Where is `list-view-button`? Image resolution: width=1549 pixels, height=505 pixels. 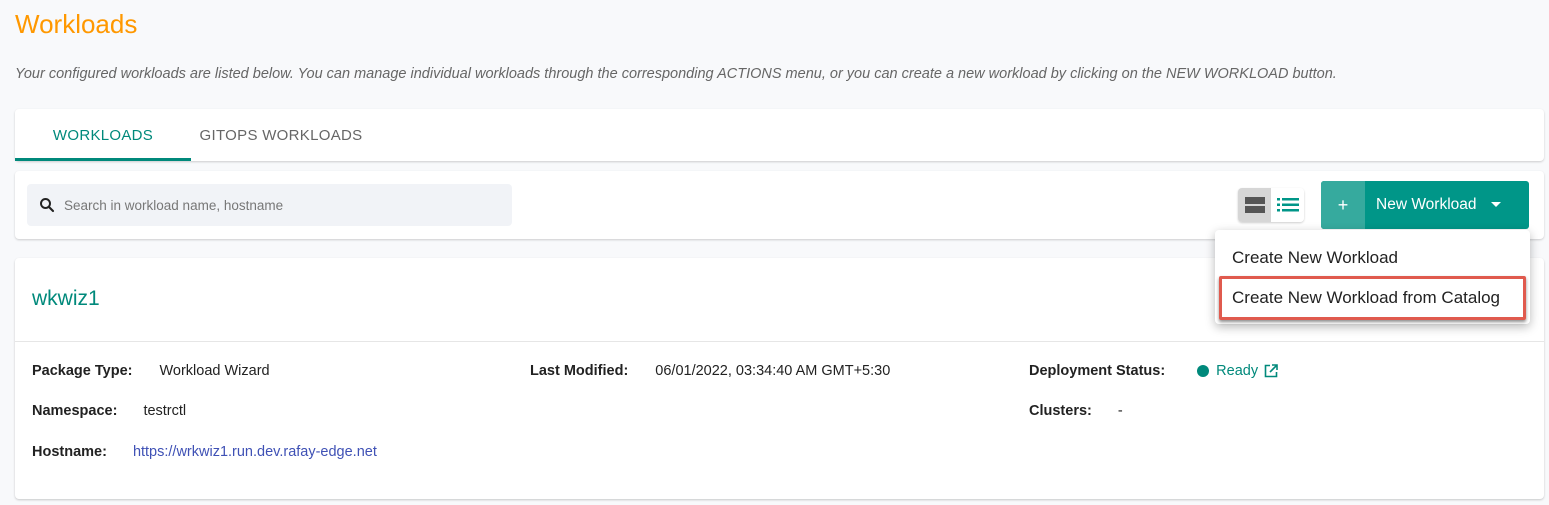 list-view-button is located at coordinates (1287, 205).